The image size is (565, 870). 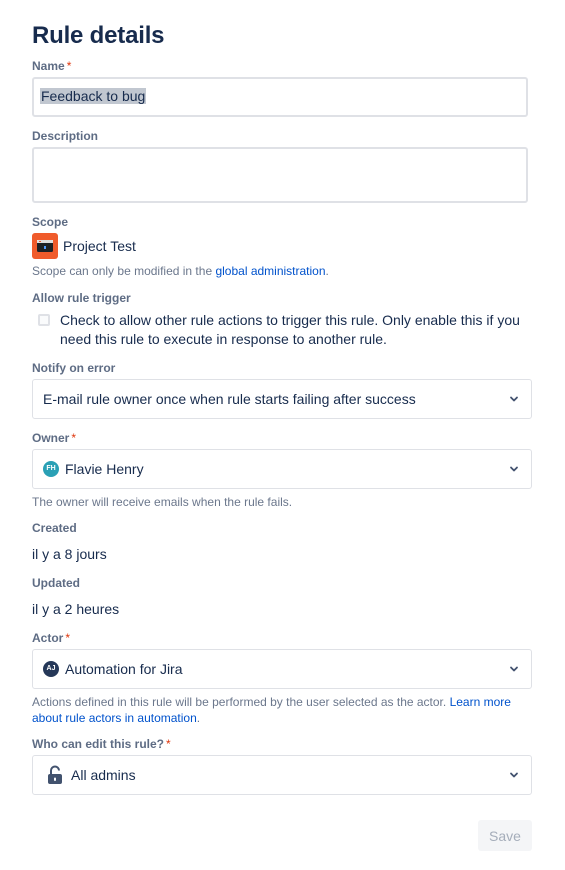 I want to click on notify-label: Notify on error, so click(x=74, y=368).